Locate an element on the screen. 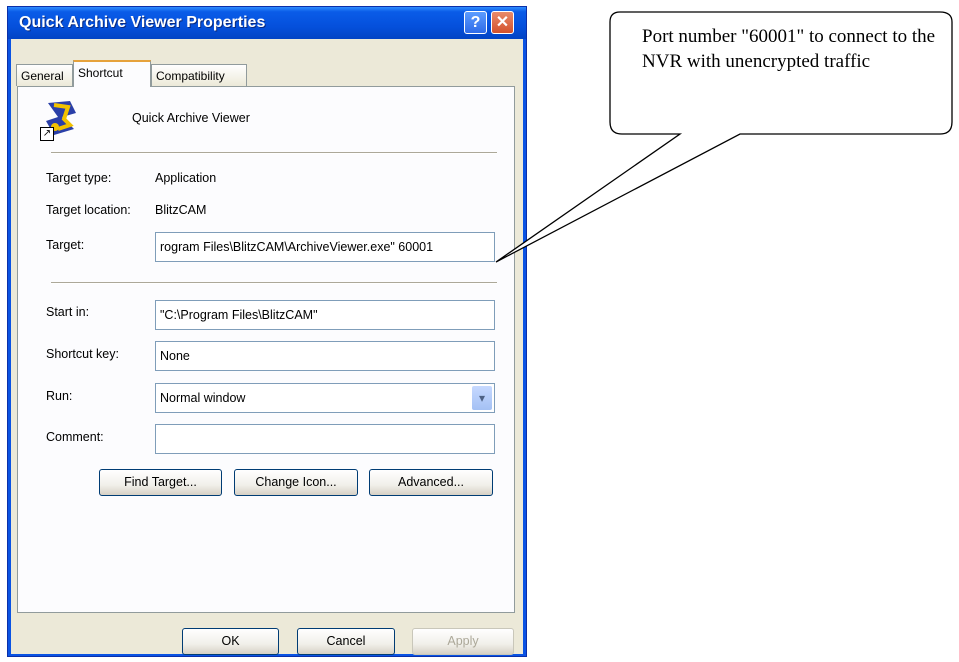  tab-label: Shortcut is located at coordinates (100, 73).